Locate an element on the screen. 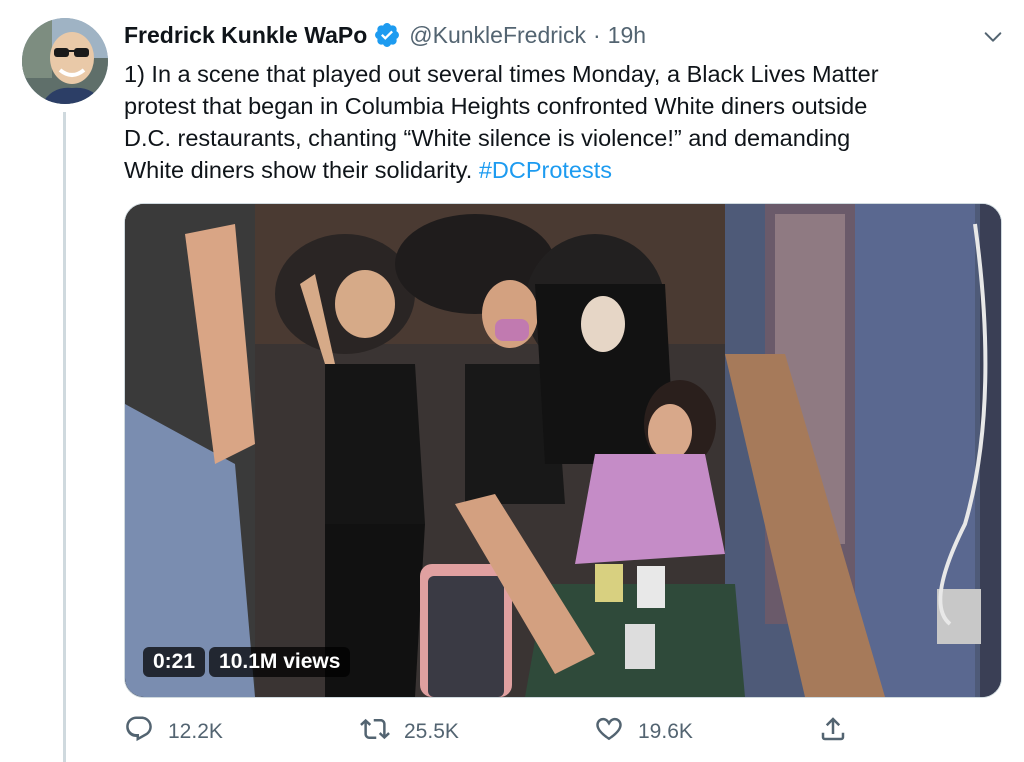 The height and width of the screenshot is (762, 1024). video-views: 10.1M views is located at coordinates (280, 662).